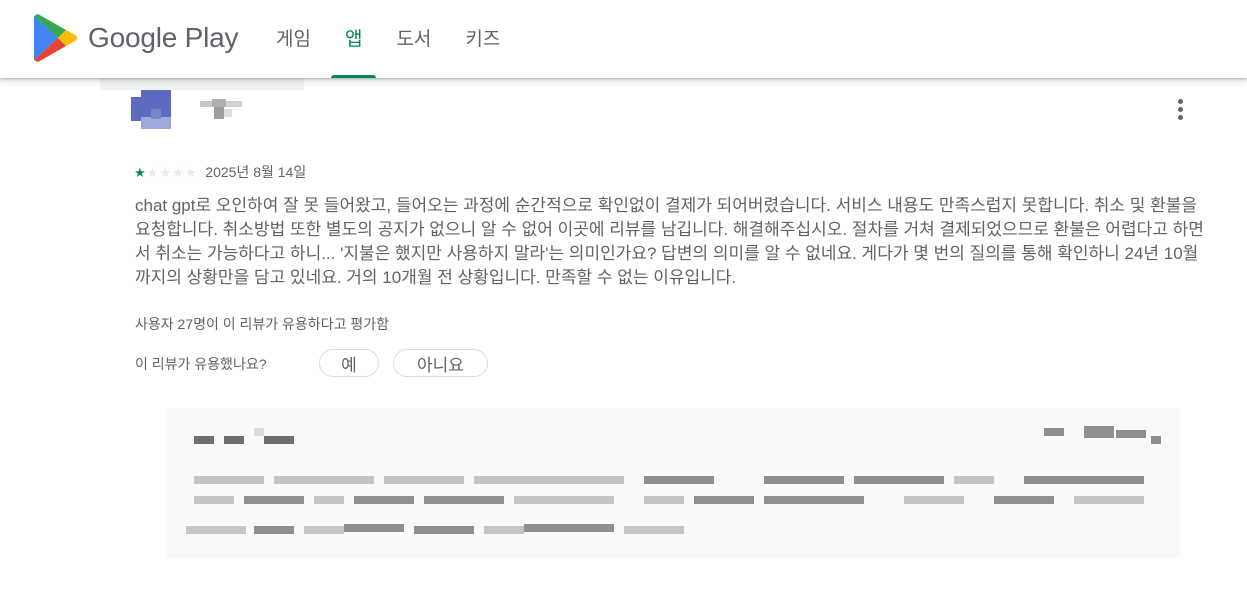 Image resolution: width=1247 pixels, height=616 pixels. What do you see at coordinates (262, 324) in the screenshot?
I see `helpful-count: 사용자 27명이 이 리뷰가 유용하다고 평가함` at bounding box center [262, 324].